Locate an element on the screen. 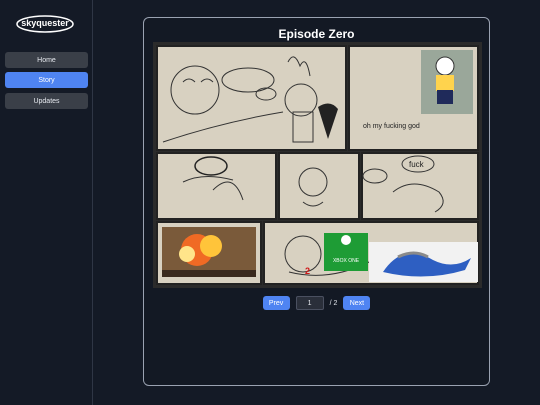 This screenshot has height=405, width=540. nav-story-label: Story is located at coordinates (46, 80).